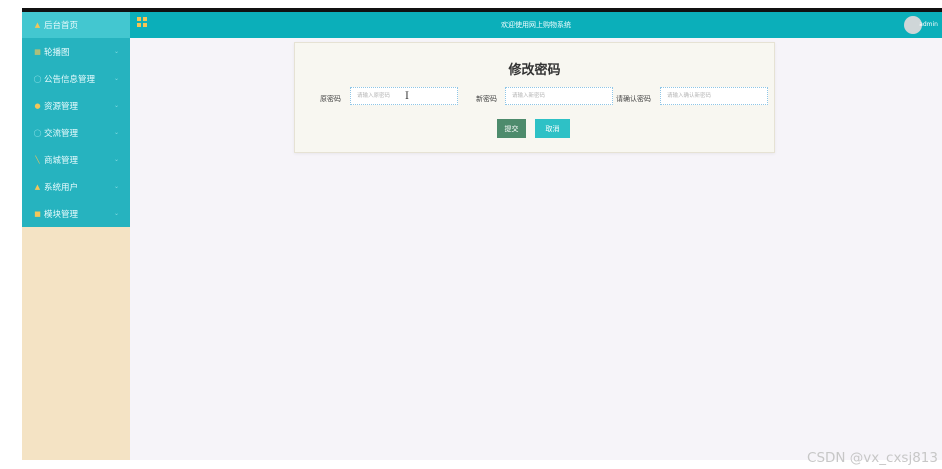  What do you see at coordinates (407, 96) in the screenshot?
I see `text-cursor-icon: I` at bounding box center [407, 96].